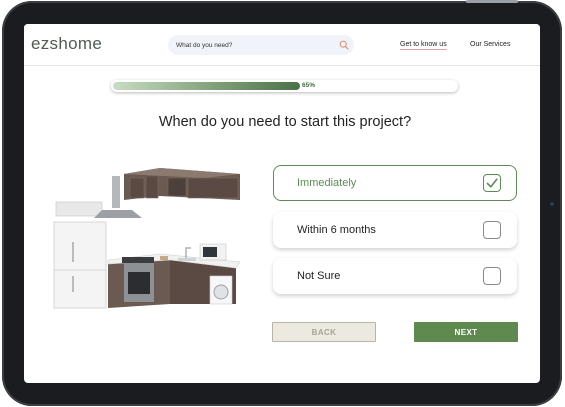  I want to click on option-label: Not Sure, so click(319, 276).